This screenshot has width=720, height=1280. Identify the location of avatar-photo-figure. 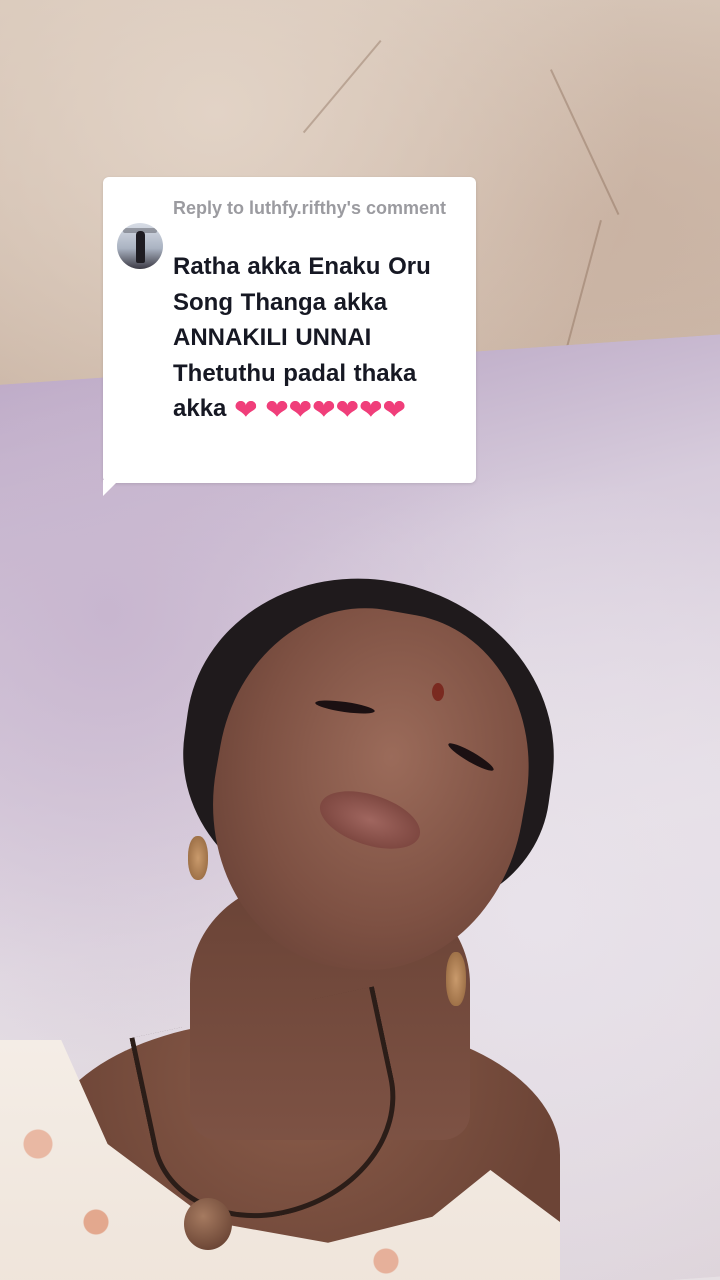
(140, 247).